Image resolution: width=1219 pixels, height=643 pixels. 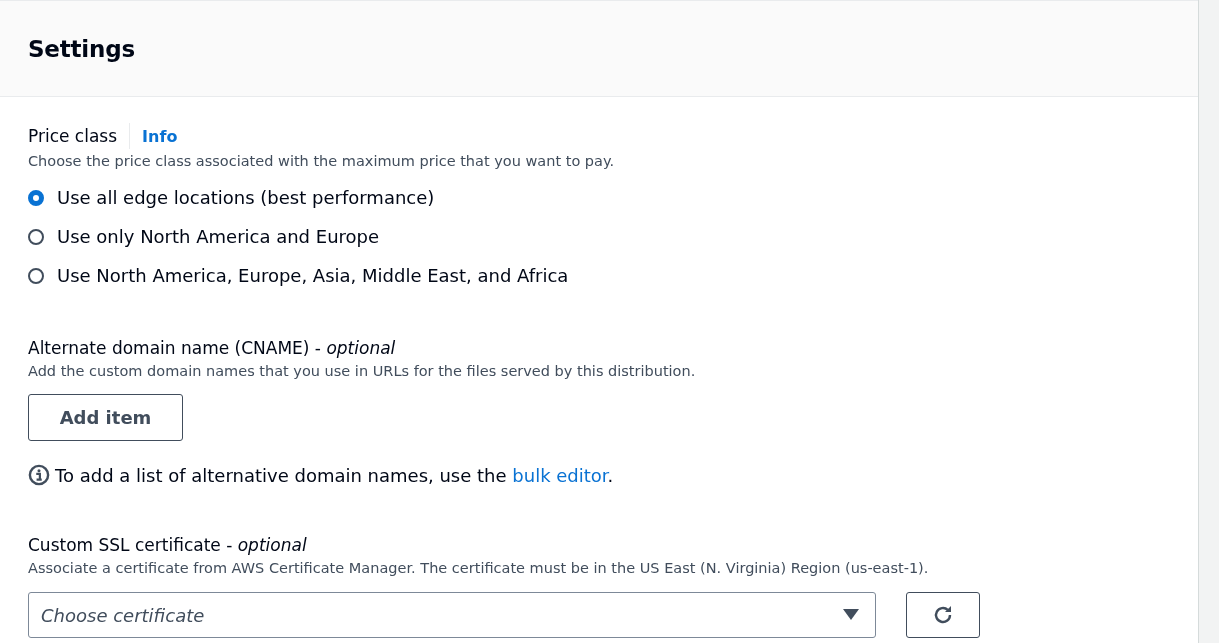 What do you see at coordinates (160, 136) in the screenshot?
I see `info-link: Info` at bounding box center [160, 136].